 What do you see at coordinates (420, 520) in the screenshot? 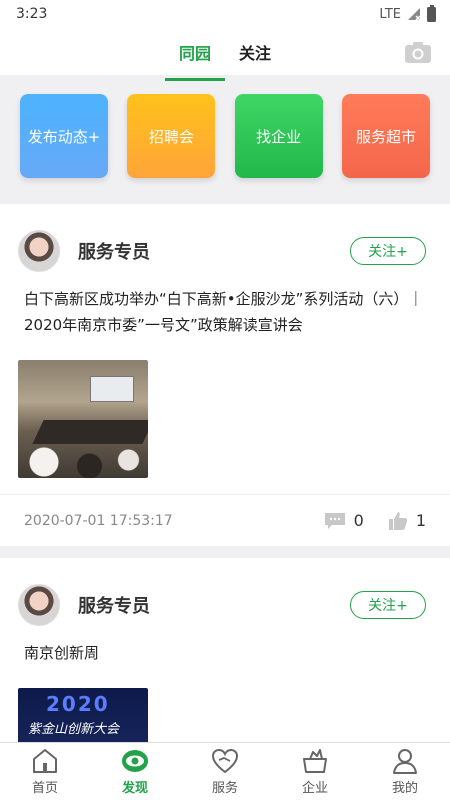
I see `like-count: 1` at bounding box center [420, 520].